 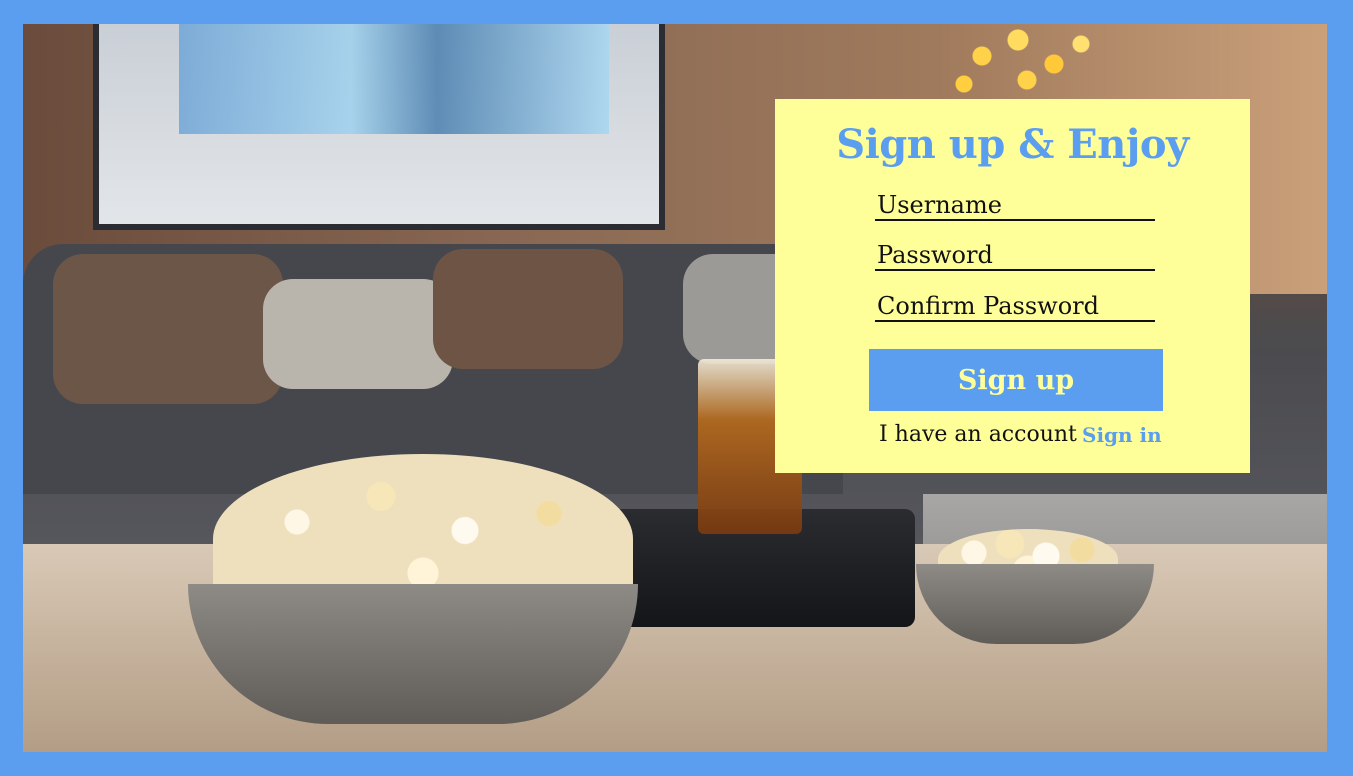 What do you see at coordinates (1015, 307) in the screenshot?
I see `confirm-password-input` at bounding box center [1015, 307].